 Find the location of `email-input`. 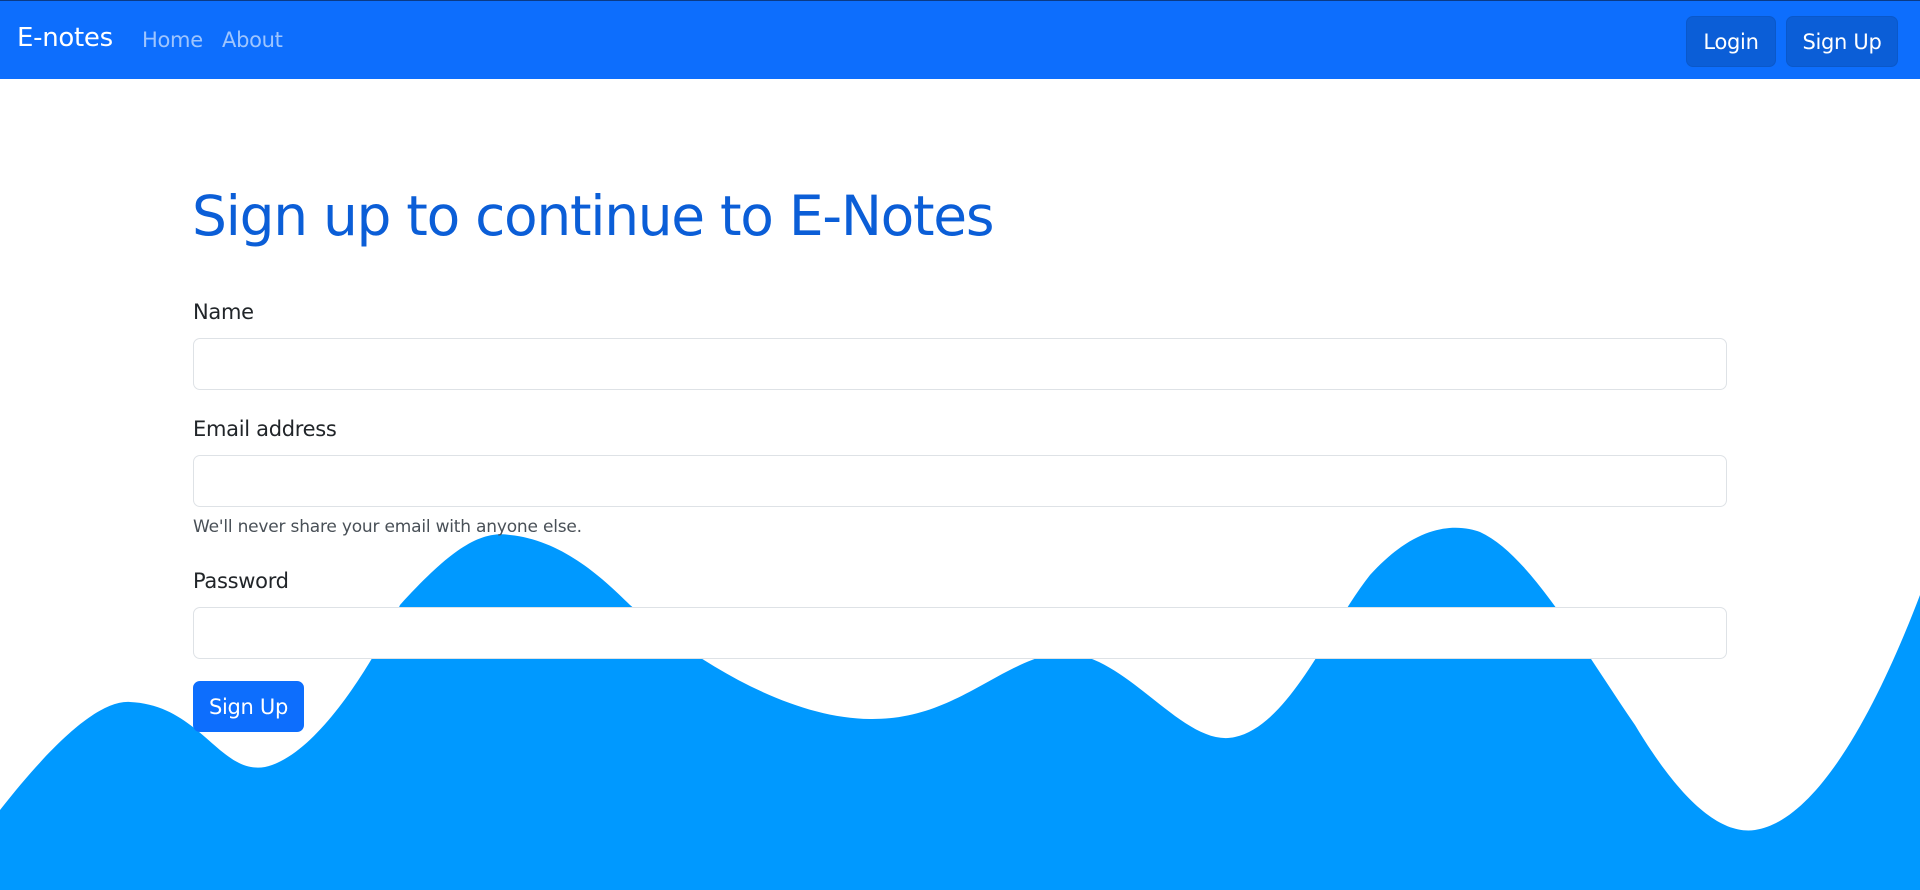

email-input is located at coordinates (960, 481).